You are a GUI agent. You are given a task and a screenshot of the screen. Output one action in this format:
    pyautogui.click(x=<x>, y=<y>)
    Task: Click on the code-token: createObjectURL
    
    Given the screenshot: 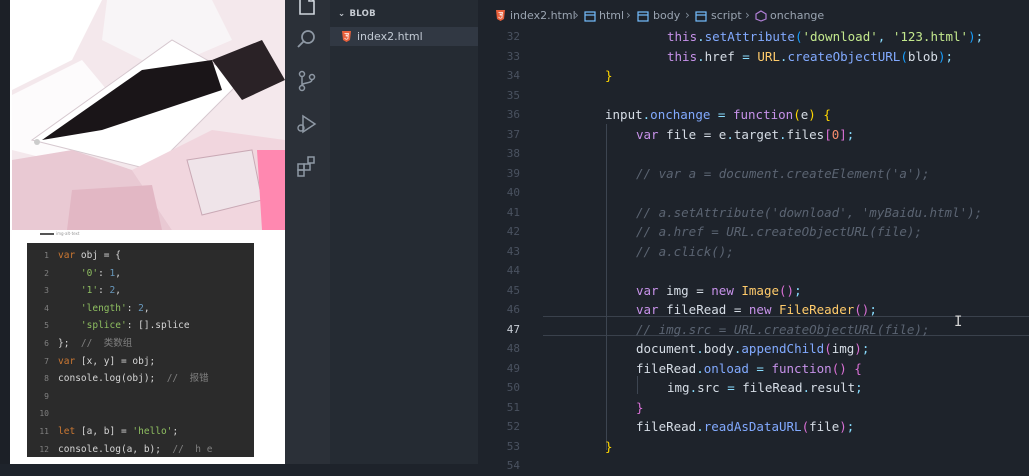 What is the action you would take?
    pyautogui.click(x=844, y=56)
    